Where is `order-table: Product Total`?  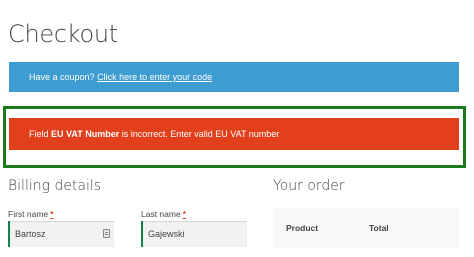 order-table: Product Total is located at coordinates (366, 228).